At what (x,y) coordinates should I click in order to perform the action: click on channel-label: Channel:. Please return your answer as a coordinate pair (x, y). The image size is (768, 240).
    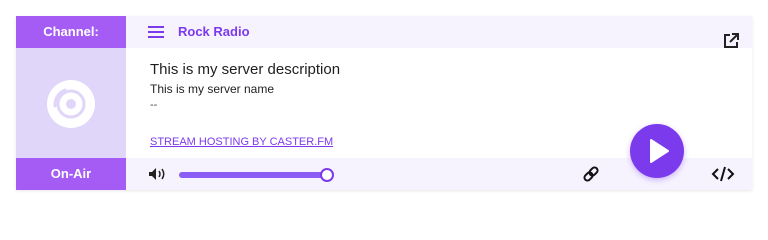
    Looking at the image, I should click on (71, 32).